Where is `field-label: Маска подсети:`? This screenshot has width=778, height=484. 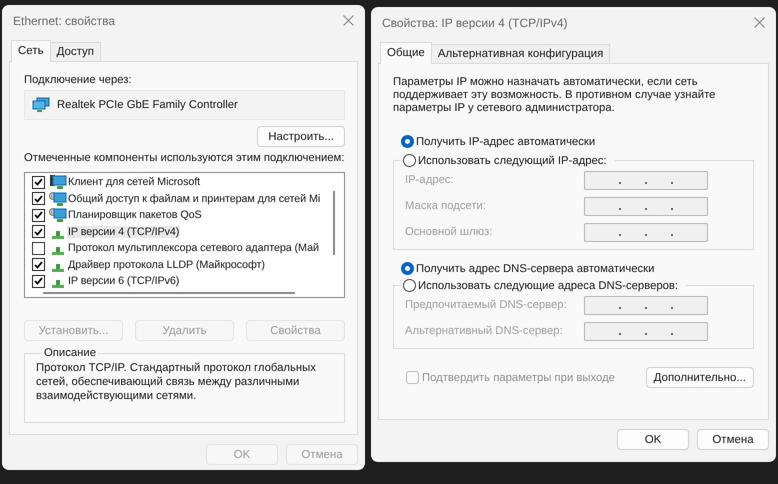
field-label: Маска подсети: is located at coordinates (445, 206).